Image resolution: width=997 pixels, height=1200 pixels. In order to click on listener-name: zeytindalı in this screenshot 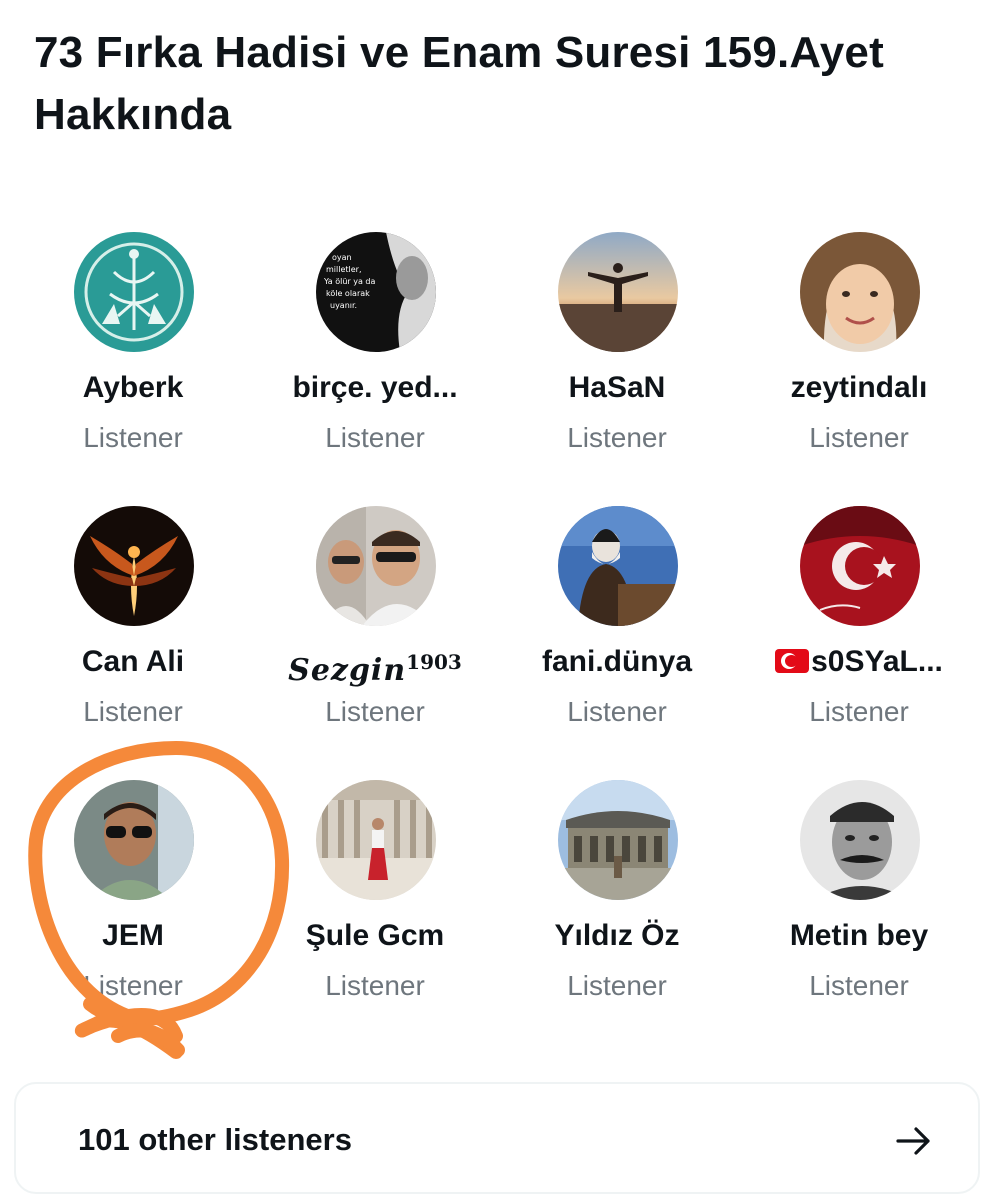, I will do `click(859, 387)`.